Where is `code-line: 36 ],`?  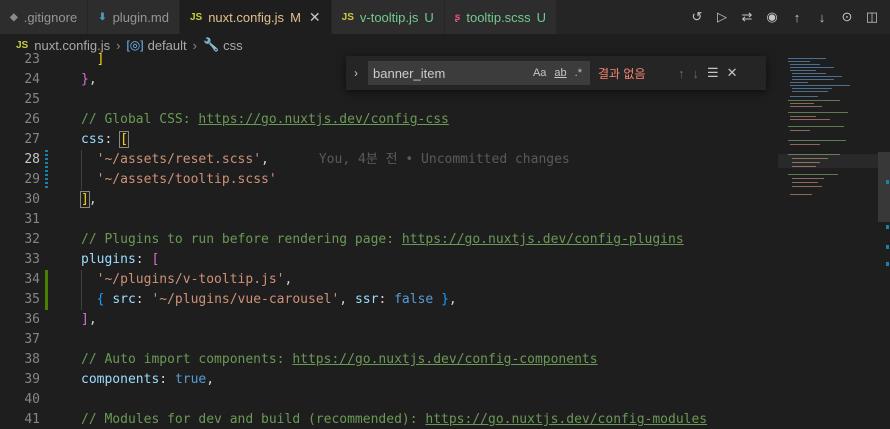 code-line: 36 ], is located at coordinates (387, 320).